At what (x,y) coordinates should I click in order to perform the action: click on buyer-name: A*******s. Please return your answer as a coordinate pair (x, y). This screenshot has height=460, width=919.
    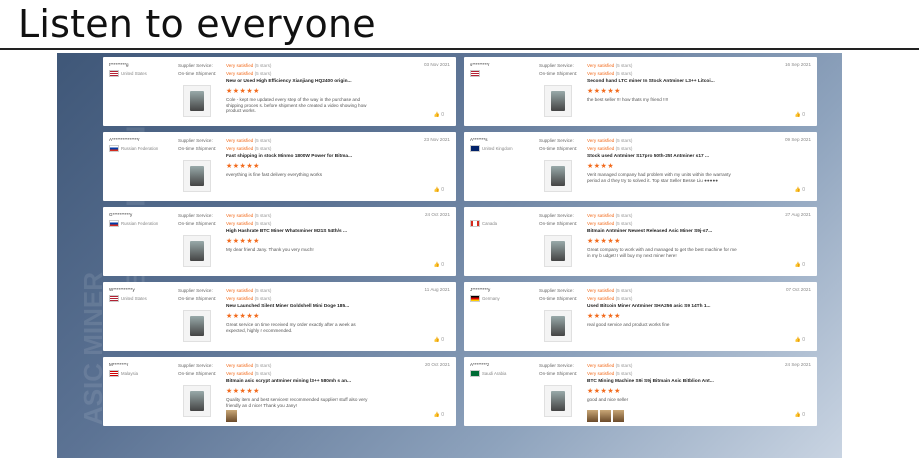
    Looking at the image, I should click on (479, 139).